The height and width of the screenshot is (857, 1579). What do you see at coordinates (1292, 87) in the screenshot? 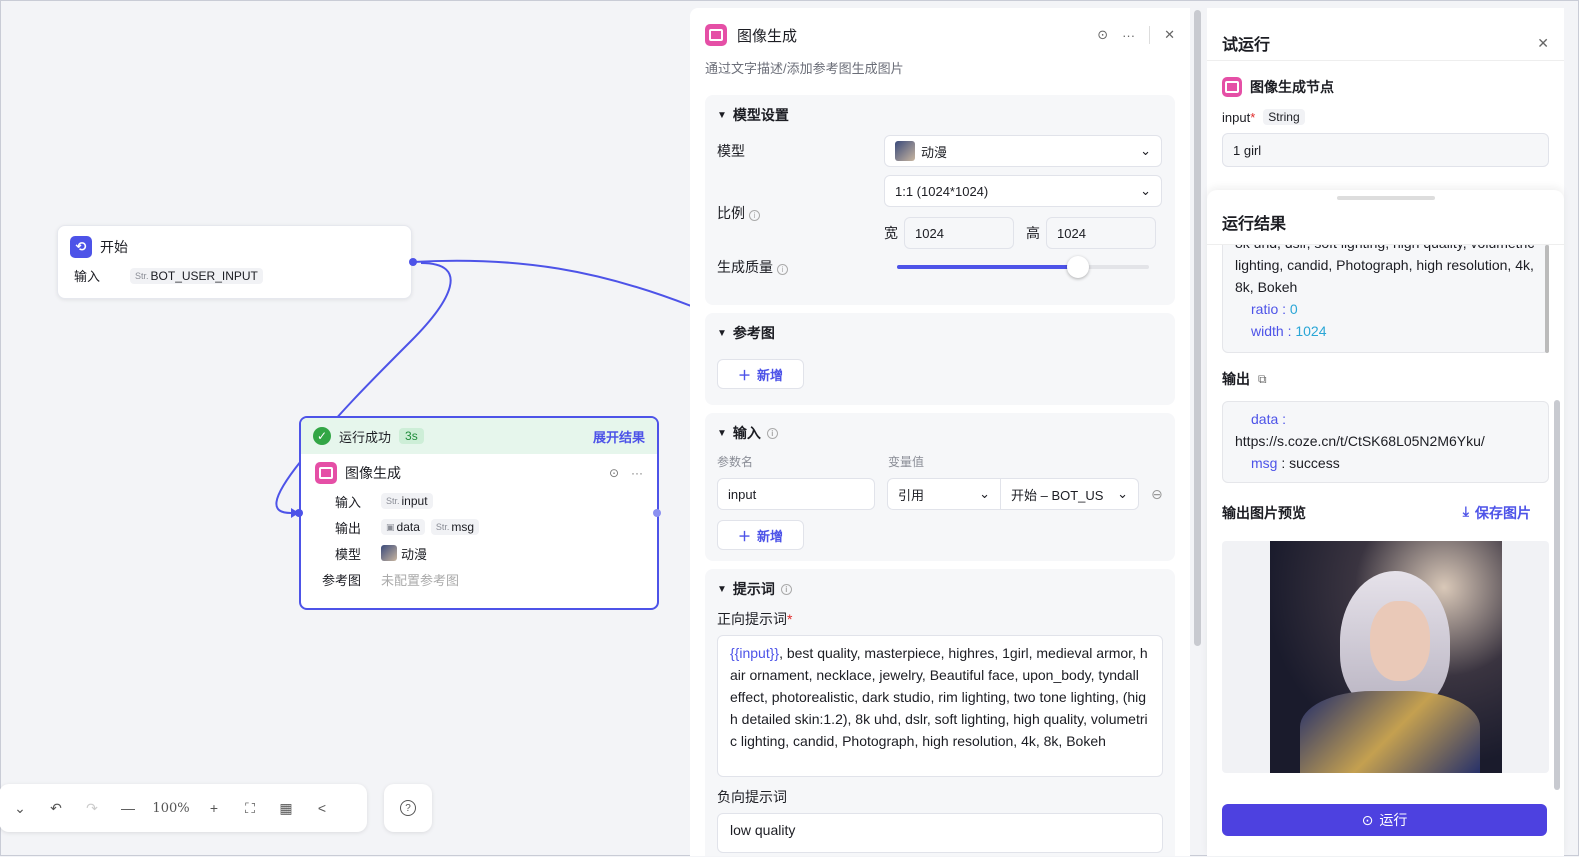
I see `test-node-title: 图像生成节点` at bounding box center [1292, 87].